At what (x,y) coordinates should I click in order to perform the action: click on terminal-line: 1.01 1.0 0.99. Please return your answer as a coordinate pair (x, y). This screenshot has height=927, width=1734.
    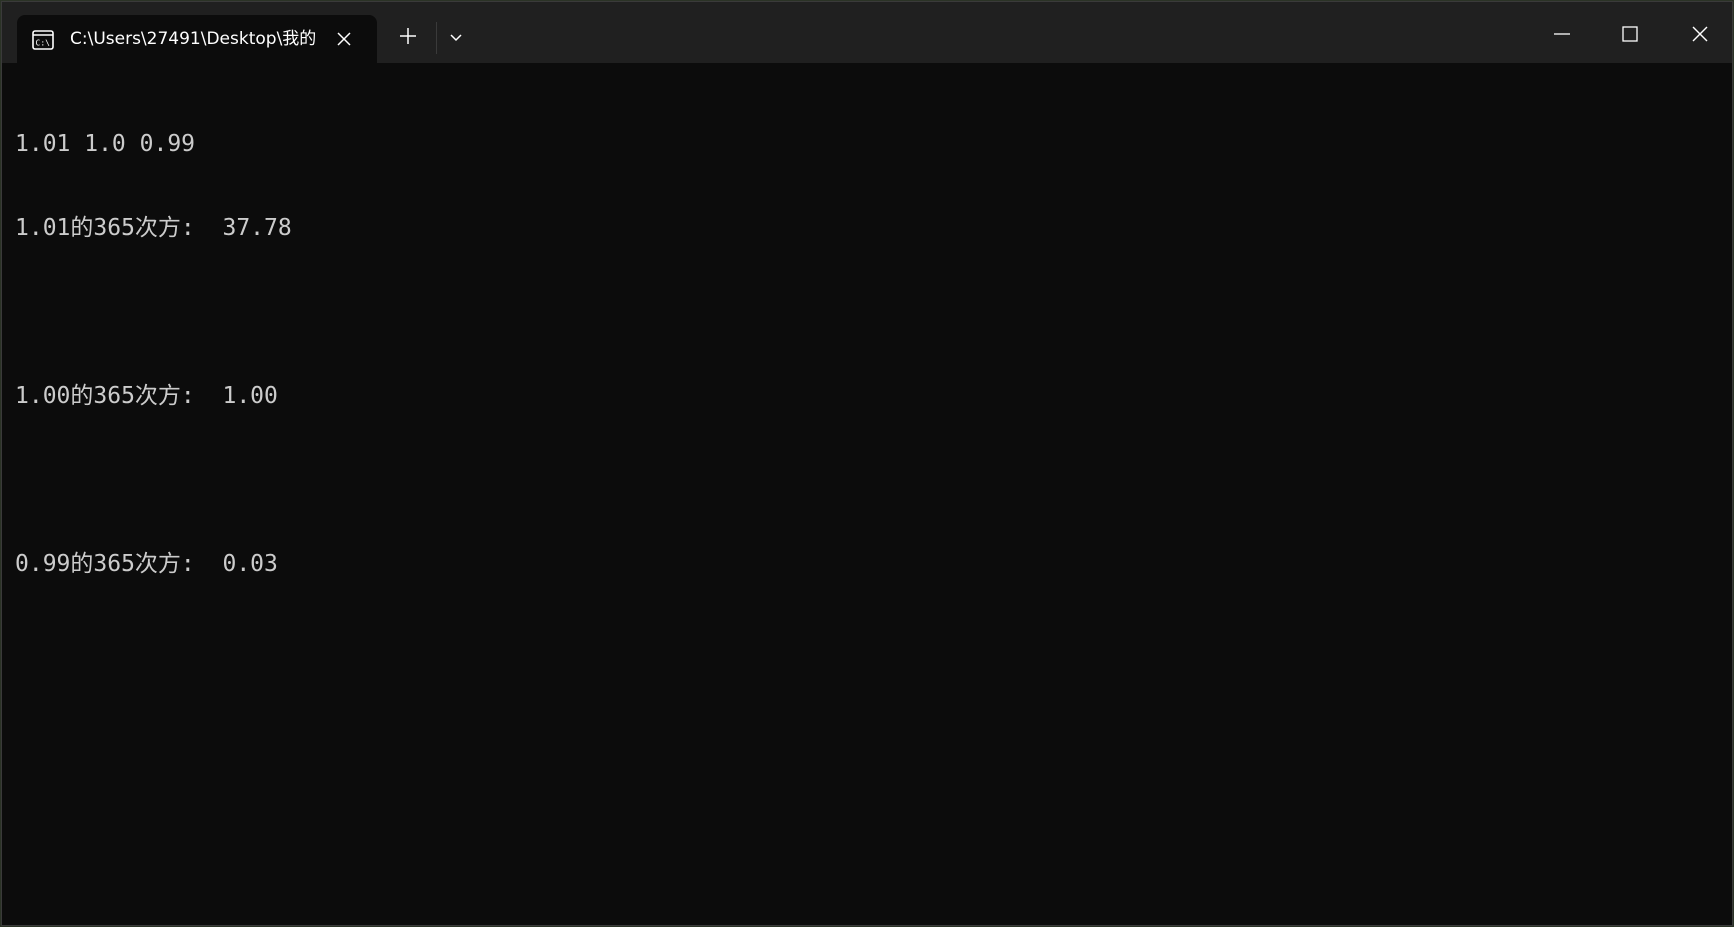
    Looking at the image, I should click on (105, 144).